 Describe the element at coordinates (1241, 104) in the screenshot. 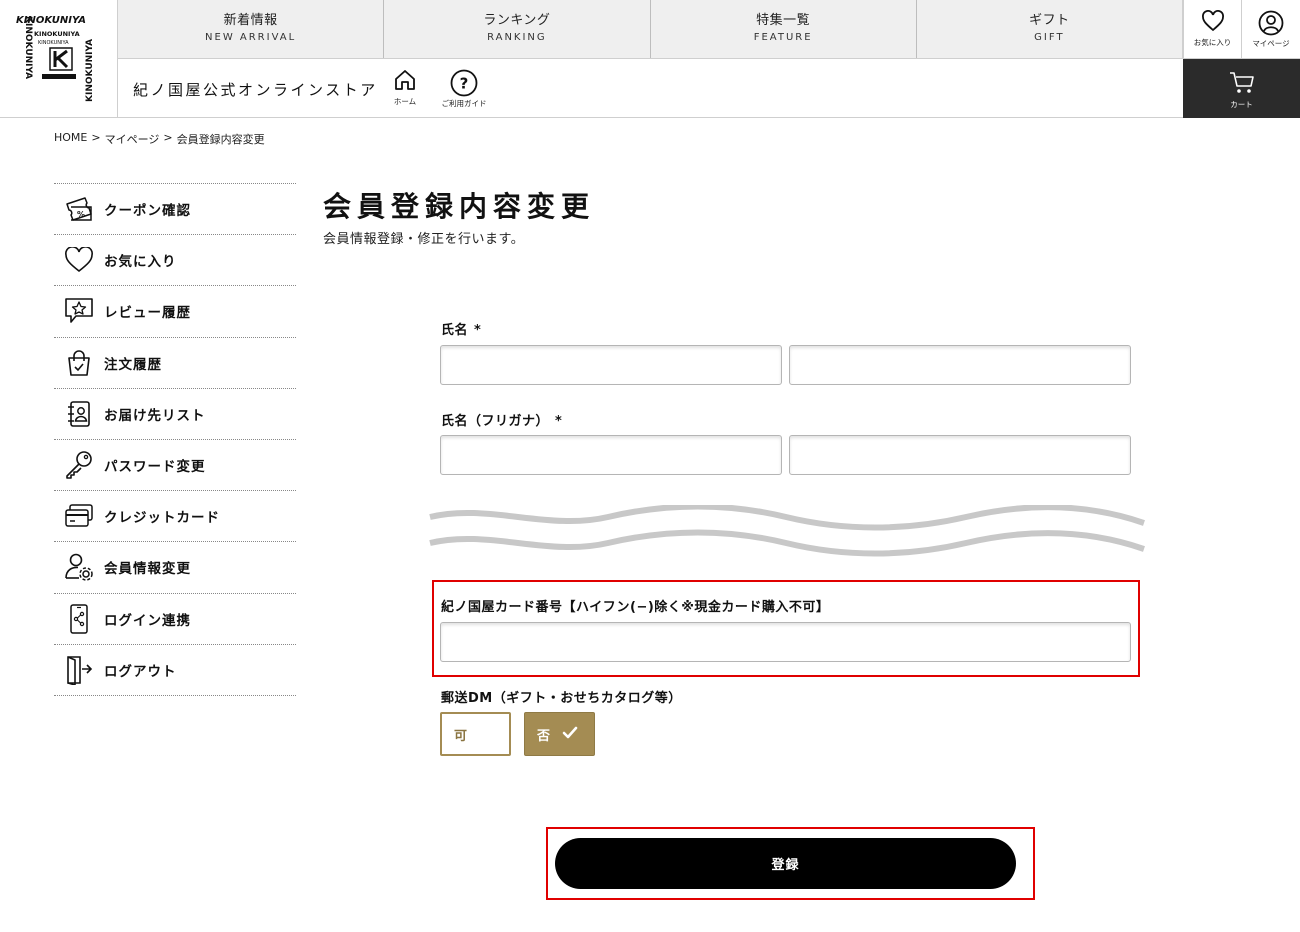

I see `cart-label: カート` at that location.